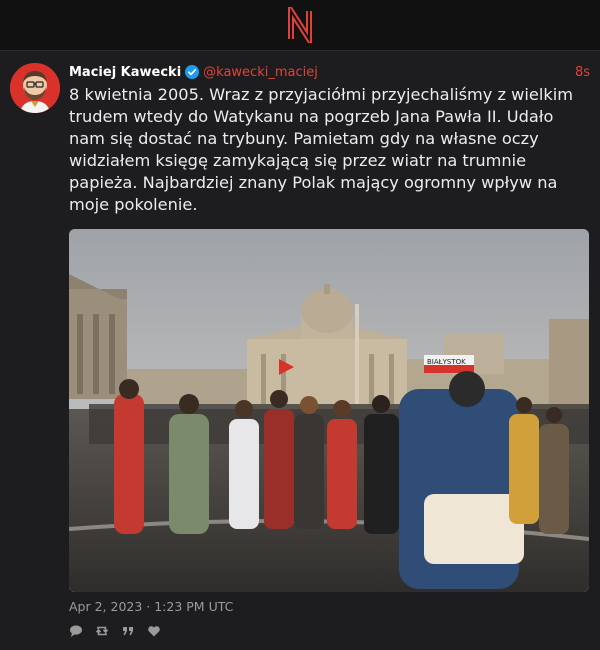 This screenshot has height=650, width=600. What do you see at coordinates (260, 72) in the screenshot?
I see `author-handle: @kawecki_maciej` at bounding box center [260, 72].